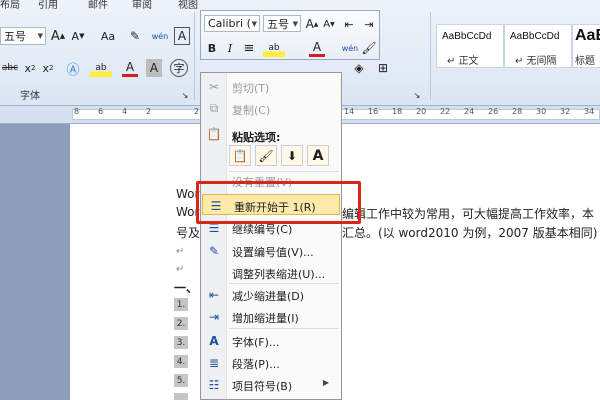  Describe the element at coordinates (397, 111) in the screenshot. I see `ruler-number: 18` at that location.